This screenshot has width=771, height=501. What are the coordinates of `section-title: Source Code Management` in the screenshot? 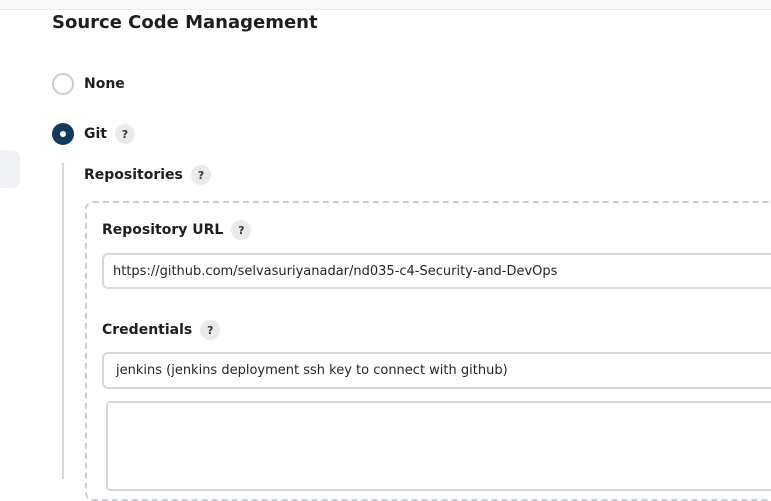 It's located at (185, 22).